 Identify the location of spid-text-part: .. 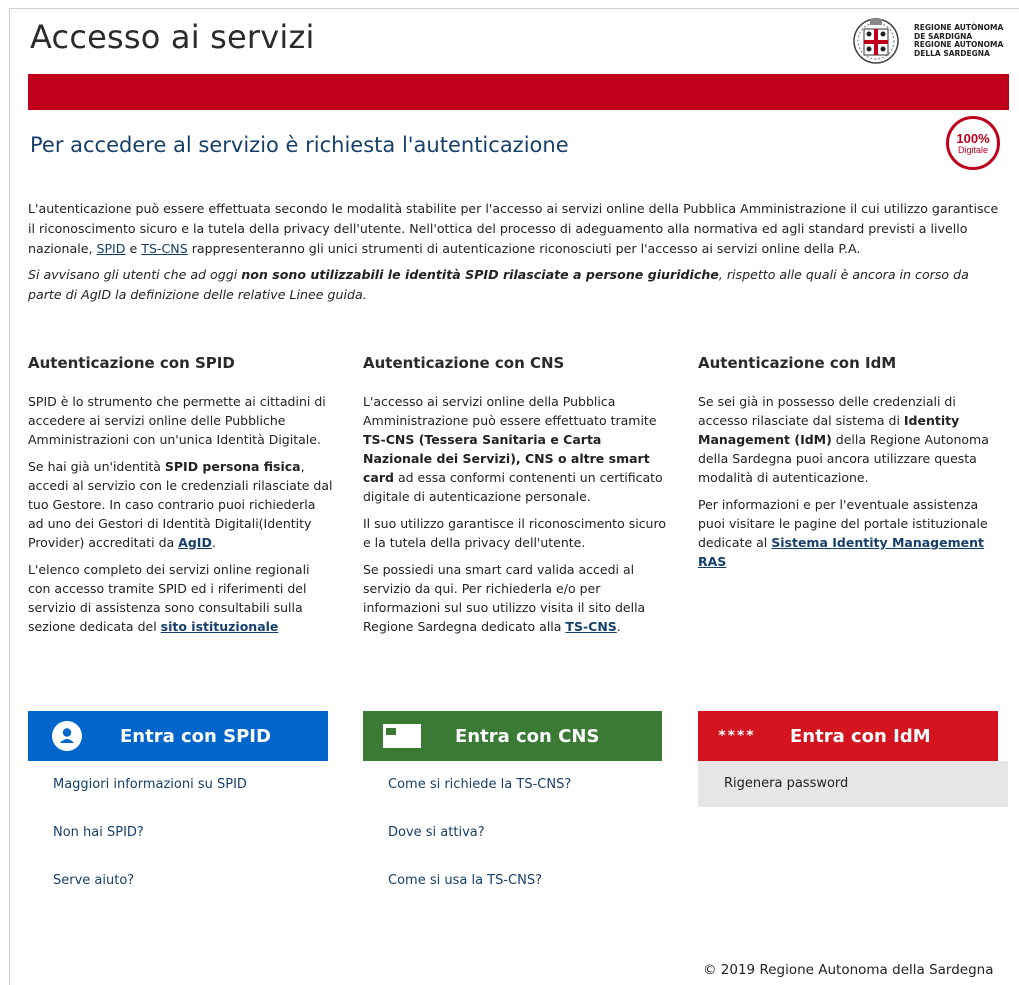
(213, 542).